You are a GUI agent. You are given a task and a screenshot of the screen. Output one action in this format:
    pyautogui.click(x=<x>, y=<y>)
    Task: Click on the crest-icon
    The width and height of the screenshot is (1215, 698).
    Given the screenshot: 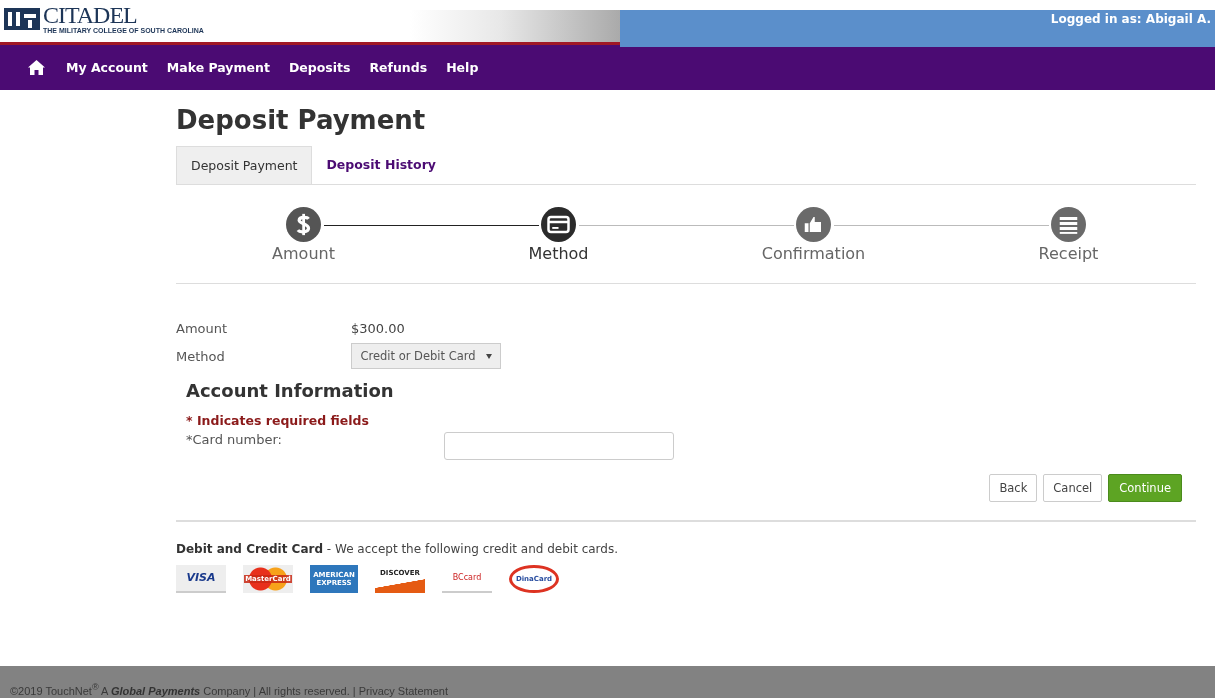 What is the action you would take?
    pyautogui.click(x=22, y=19)
    